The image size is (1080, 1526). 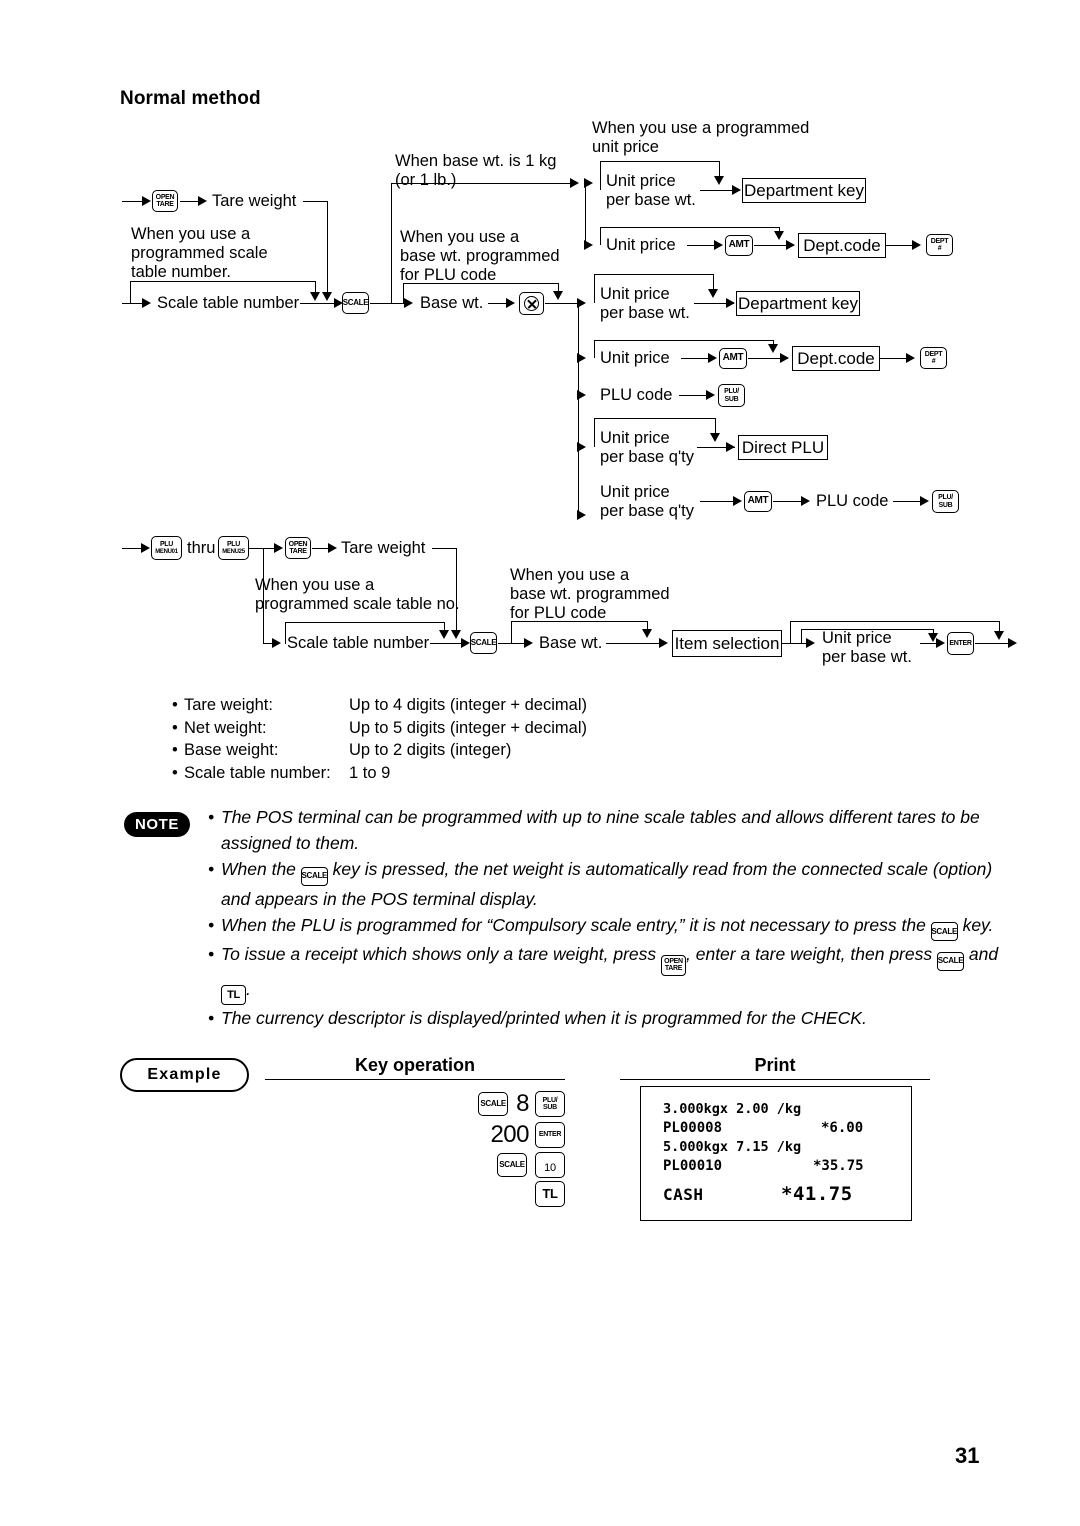 I want to click on key-operation-row: SCALE 10, so click(x=447, y=1165).